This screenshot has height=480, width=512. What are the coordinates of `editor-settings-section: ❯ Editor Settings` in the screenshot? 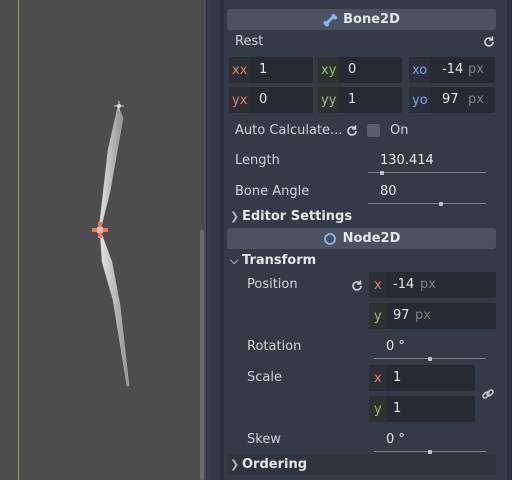 It's located at (291, 216).